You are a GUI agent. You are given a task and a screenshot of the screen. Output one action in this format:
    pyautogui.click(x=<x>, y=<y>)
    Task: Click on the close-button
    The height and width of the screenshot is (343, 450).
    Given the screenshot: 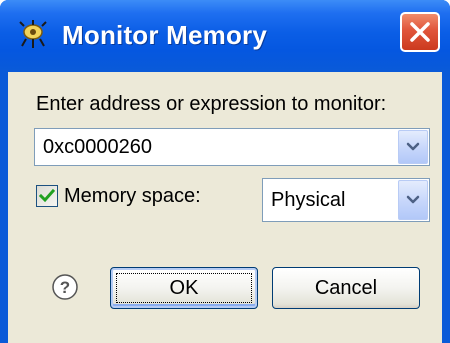 What is the action you would take?
    pyautogui.click(x=420, y=32)
    